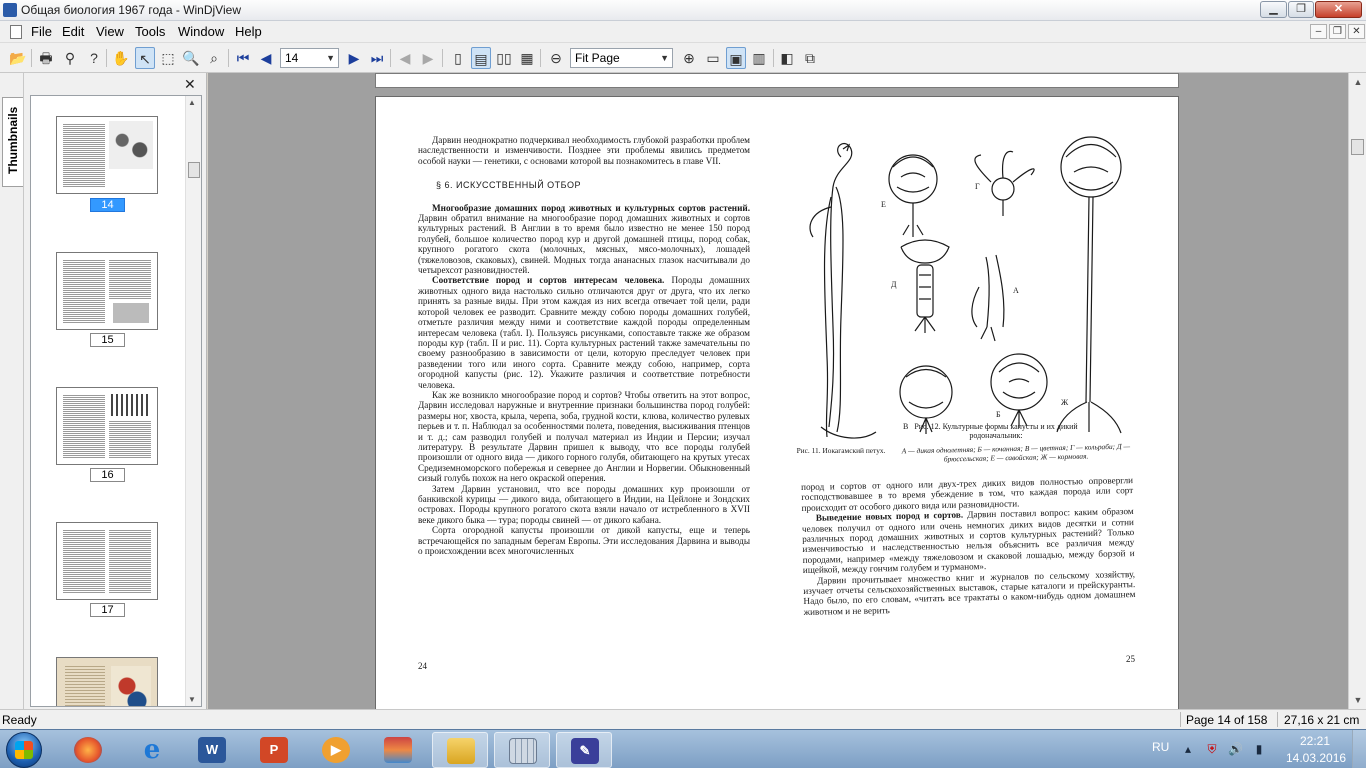  I want to click on mdi-close-button: ✕, so click(1356, 31).